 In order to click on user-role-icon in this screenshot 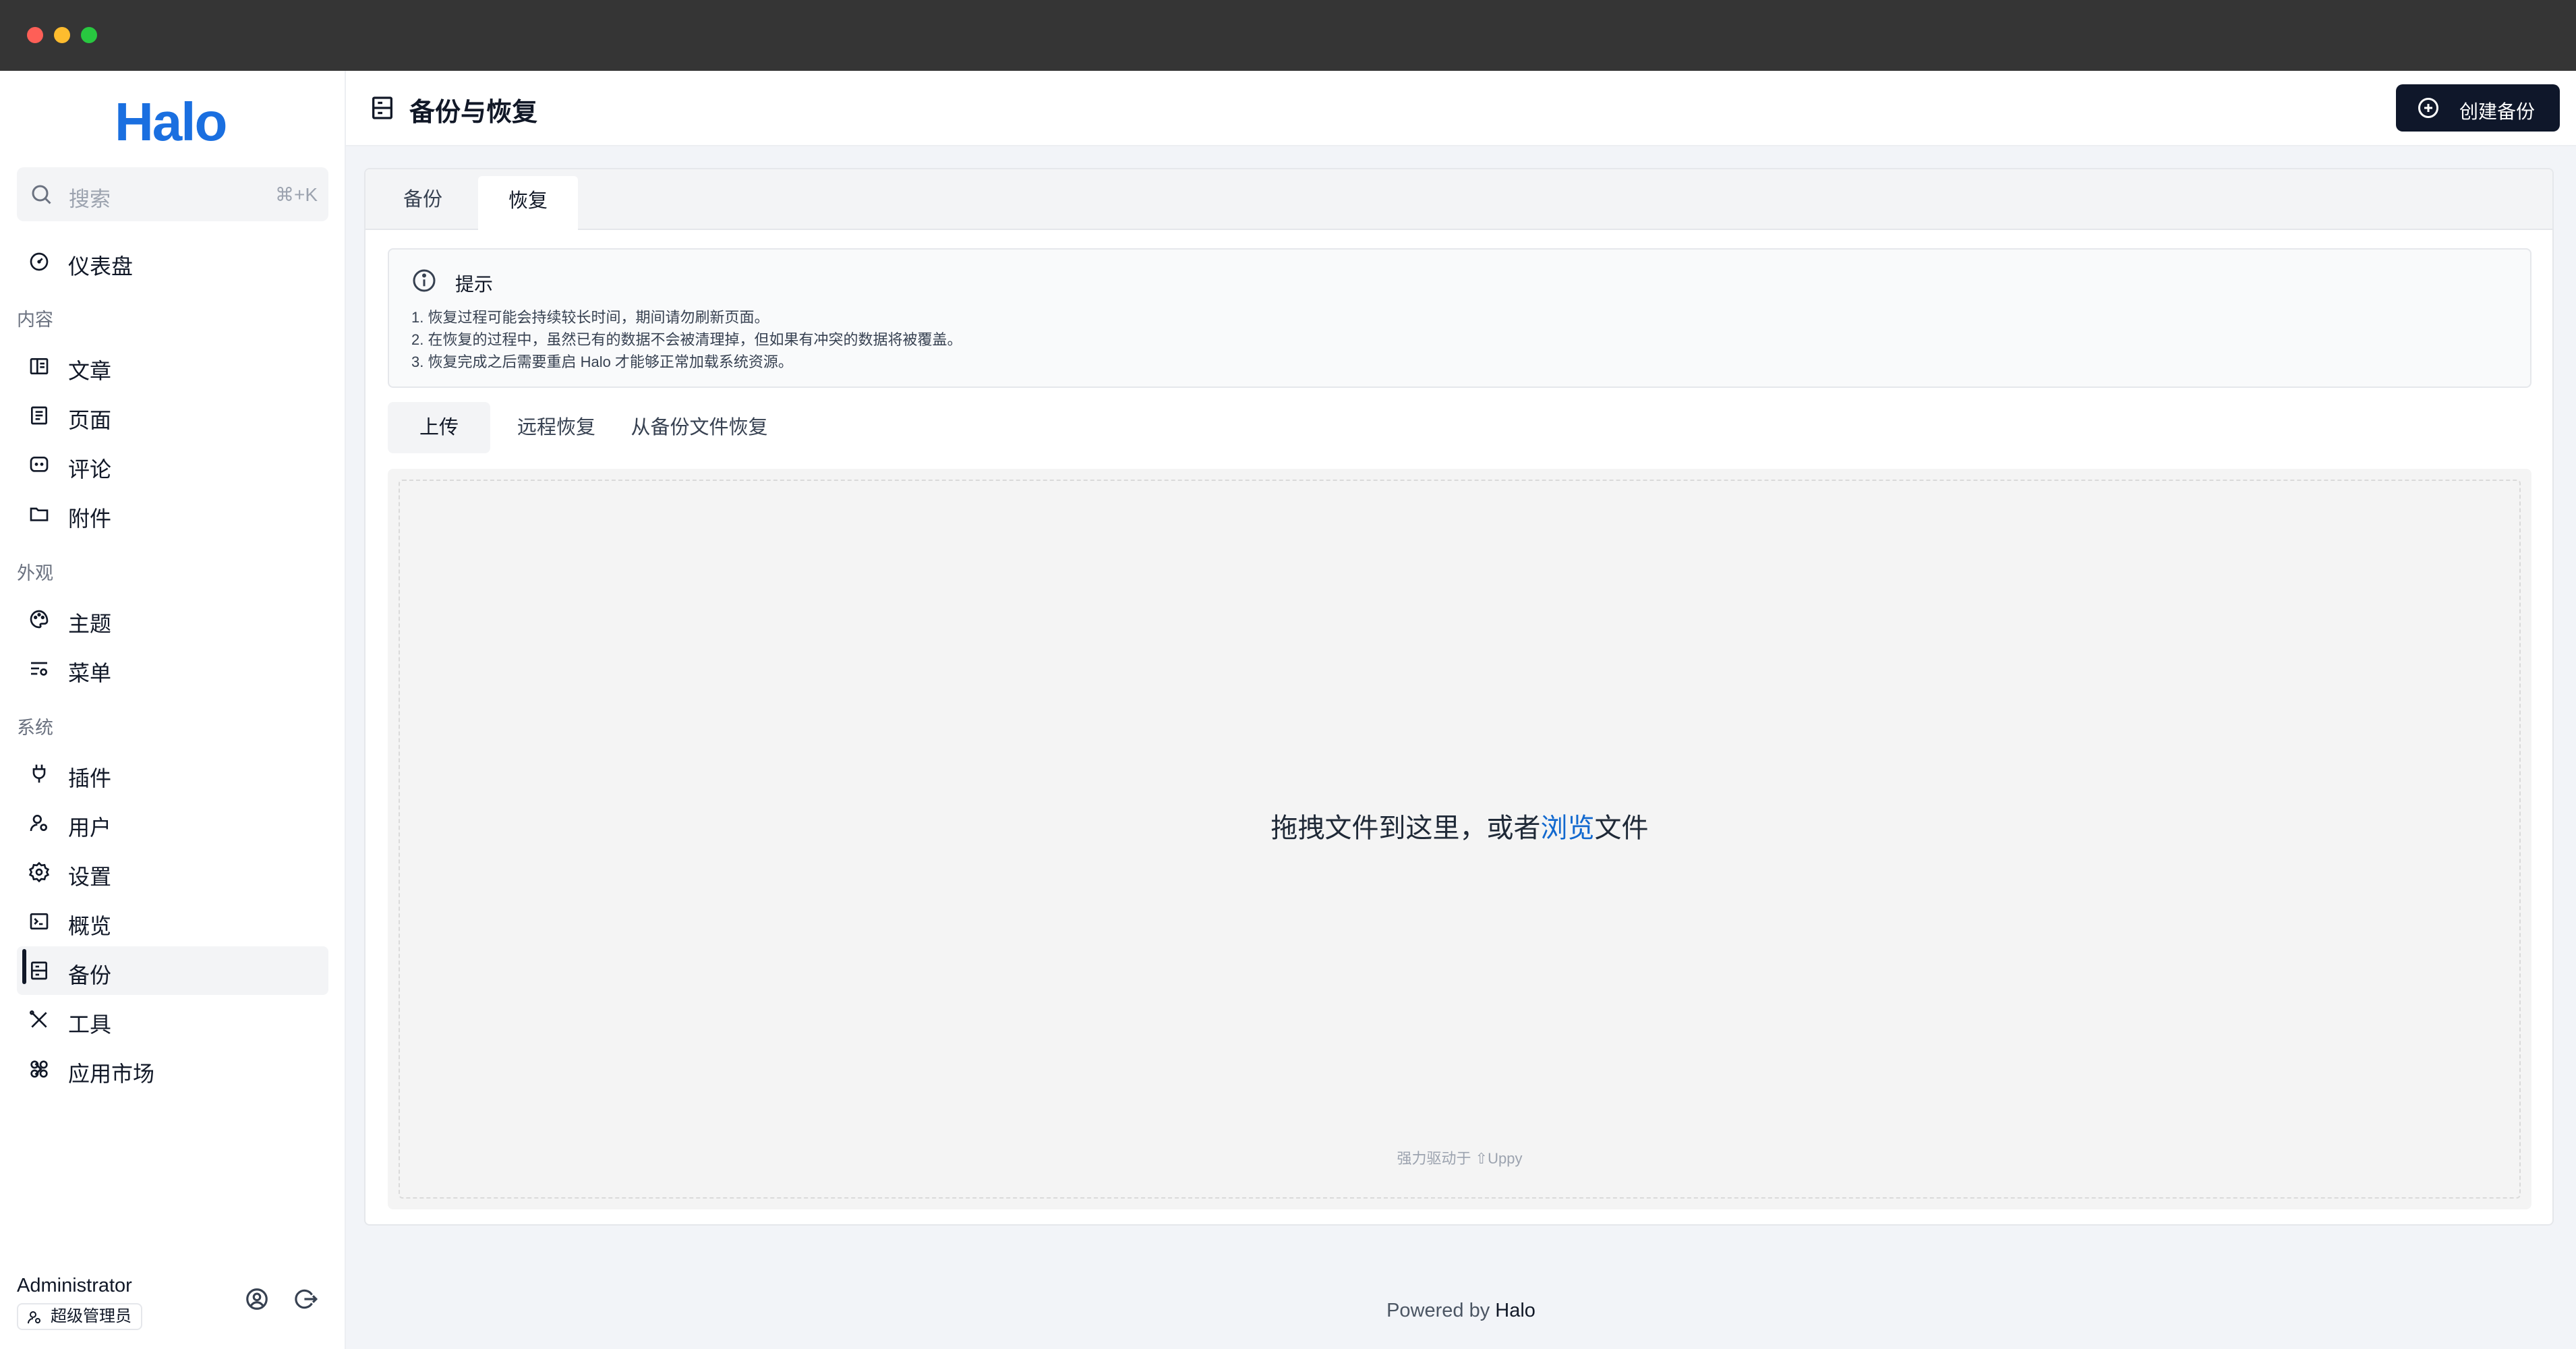, I will do `click(34, 1317)`.